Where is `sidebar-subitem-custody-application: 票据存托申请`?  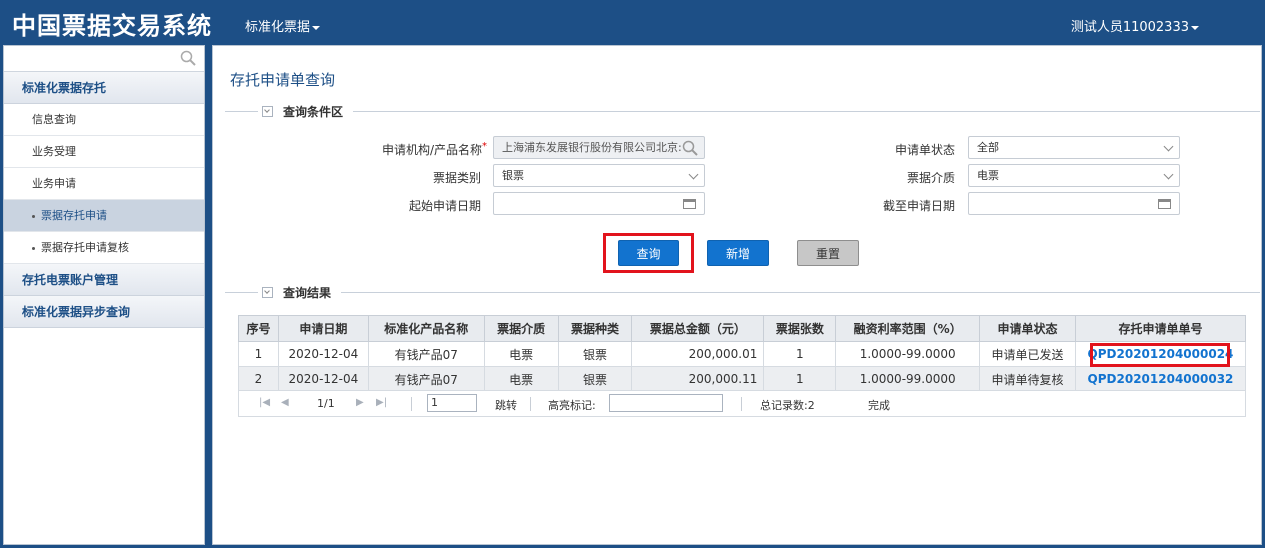
sidebar-subitem-custody-application: 票据存托申请 is located at coordinates (104, 216).